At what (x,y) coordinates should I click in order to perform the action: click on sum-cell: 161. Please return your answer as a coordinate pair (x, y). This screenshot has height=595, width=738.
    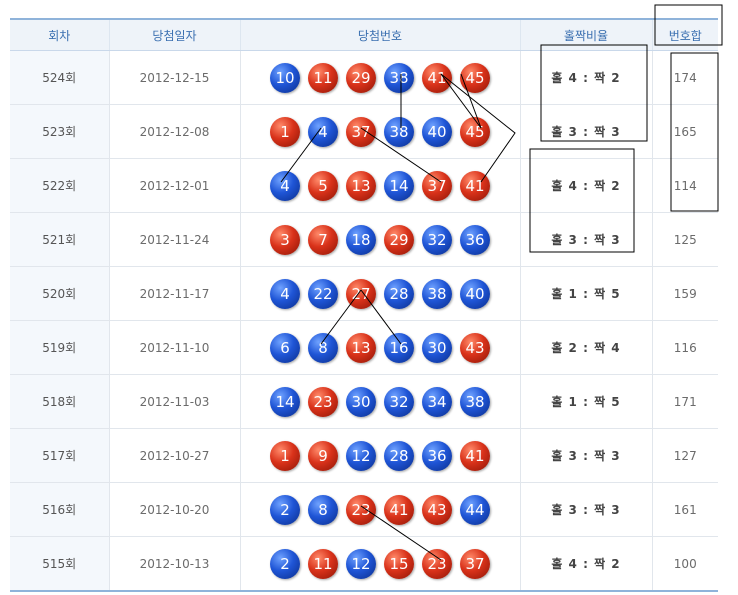
    Looking at the image, I should click on (685, 509).